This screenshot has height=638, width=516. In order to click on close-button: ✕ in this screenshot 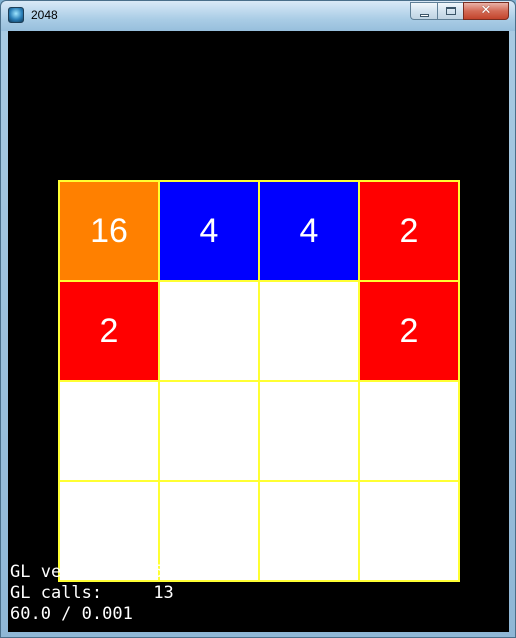, I will do `click(486, 11)`.